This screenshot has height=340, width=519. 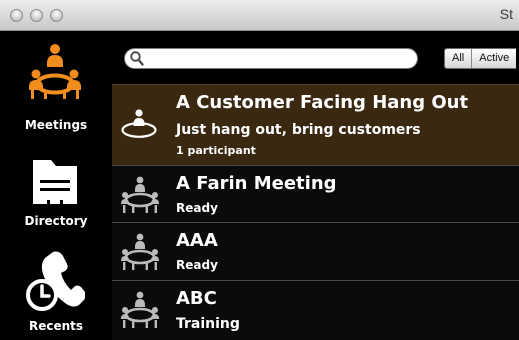 I want to click on search-field, so click(x=271, y=58).